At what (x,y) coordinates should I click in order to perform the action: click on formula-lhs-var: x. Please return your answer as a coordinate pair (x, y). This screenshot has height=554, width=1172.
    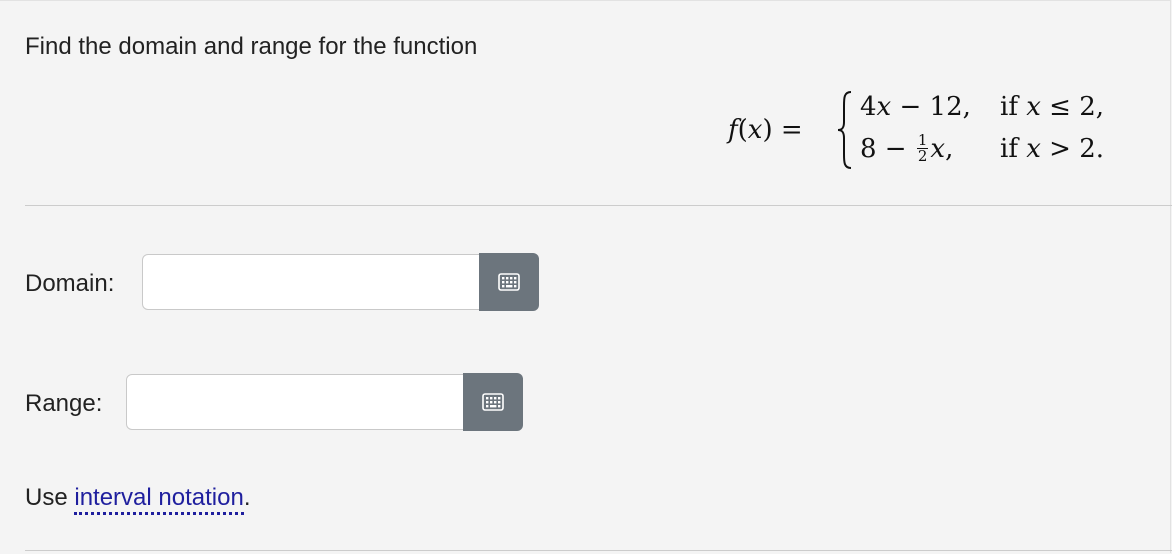
    Looking at the image, I should click on (755, 130).